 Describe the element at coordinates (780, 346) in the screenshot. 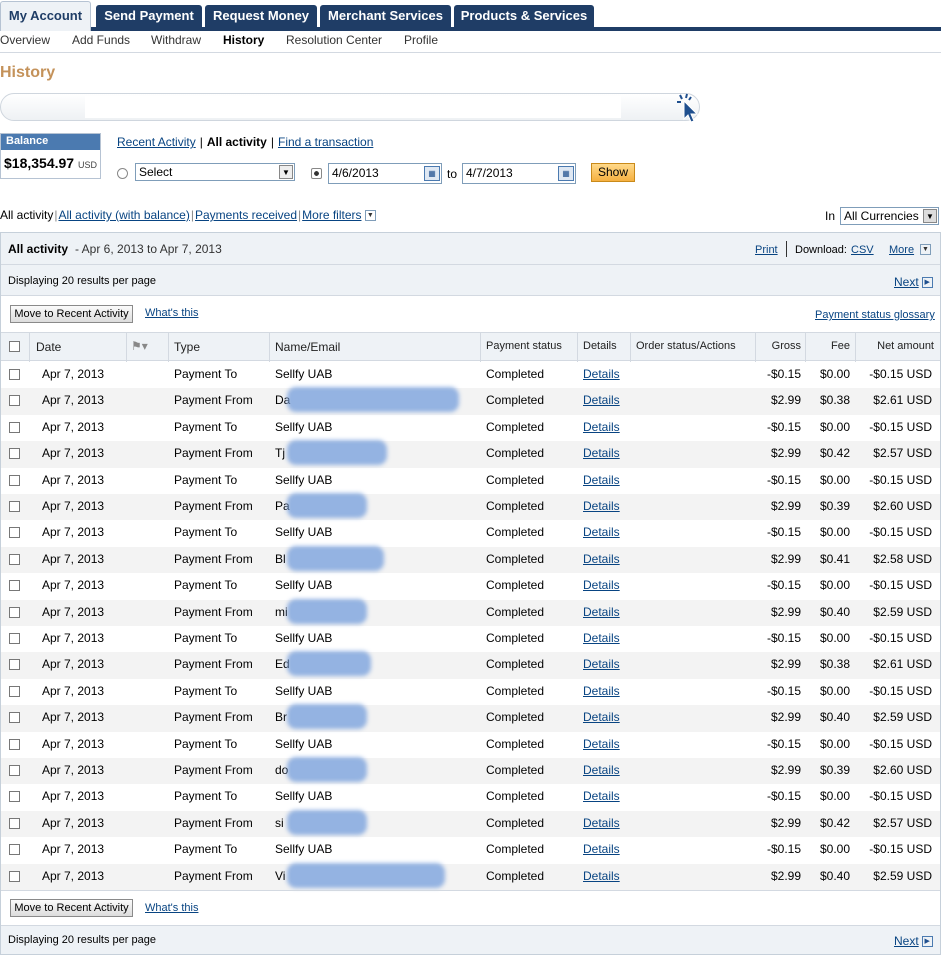

I see `column-gross: Gross` at that location.